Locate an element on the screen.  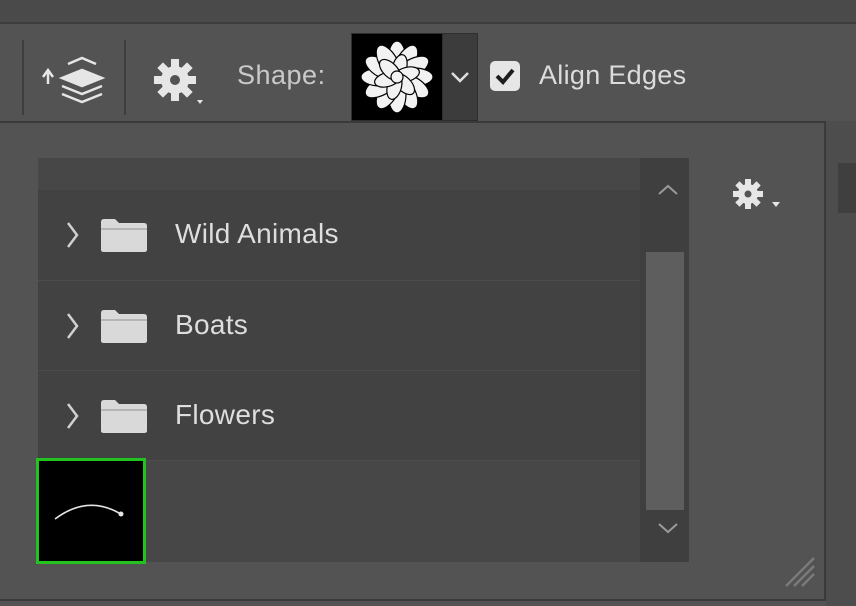
flower-shape-icon is located at coordinates (397, 77).